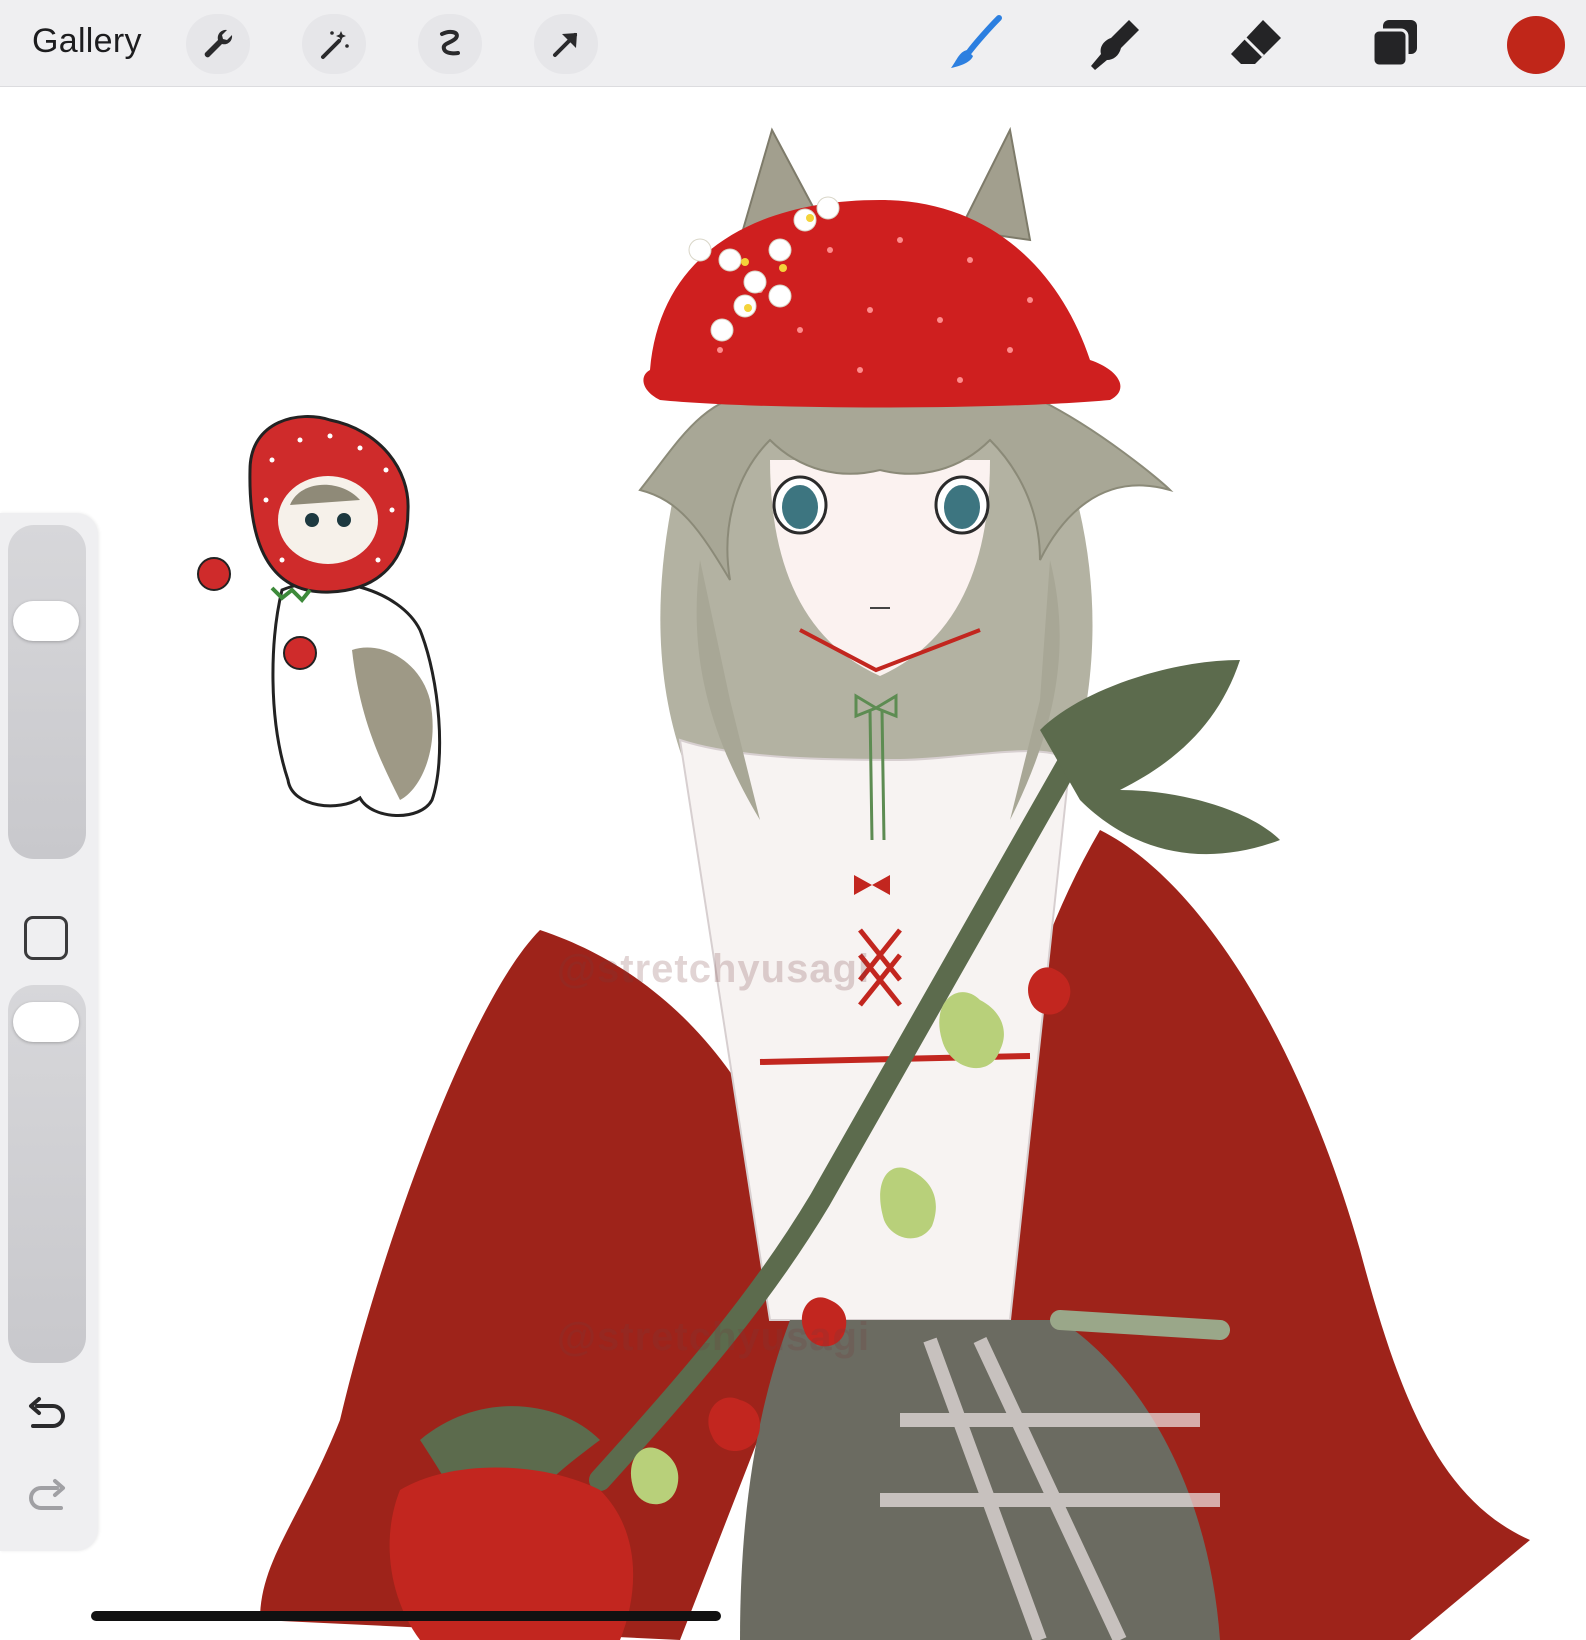  Describe the element at coordinates (975, 44) in the screenshot. I see `brush-icon` at that location.